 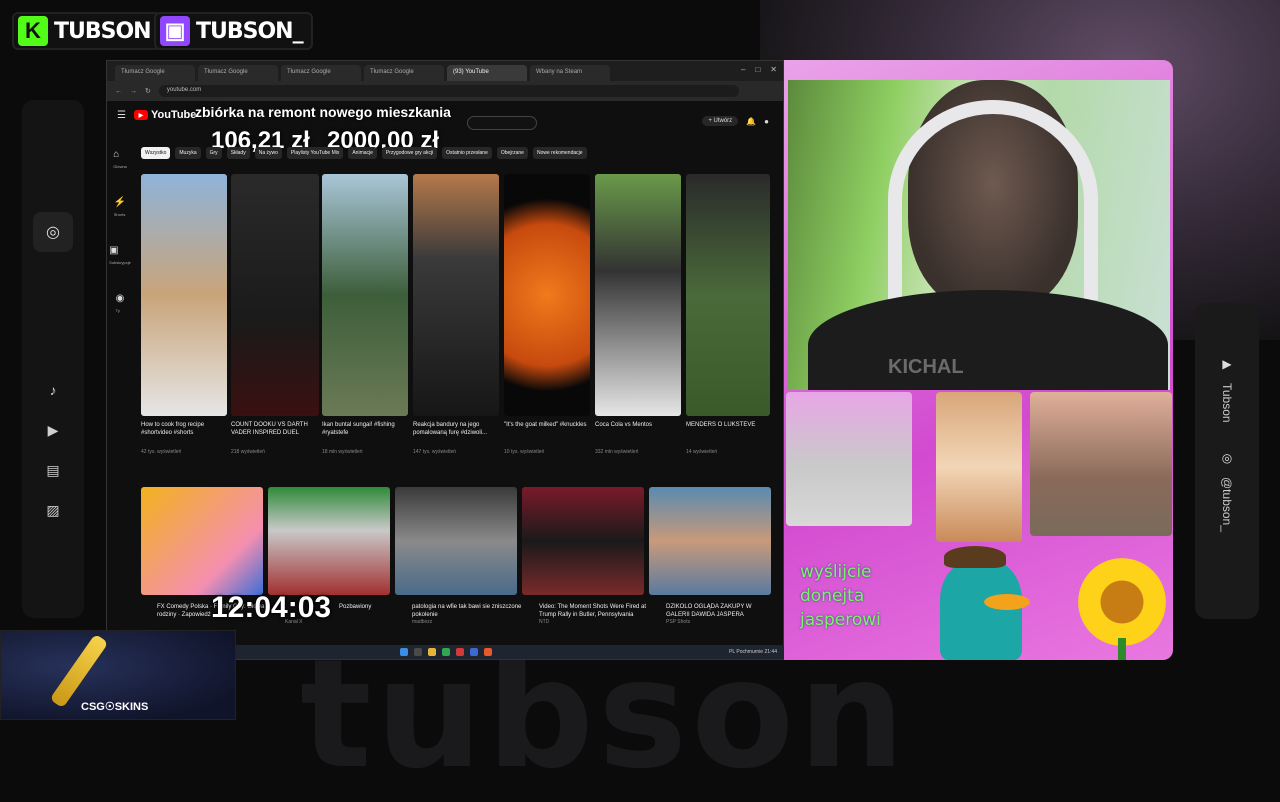 What do you see at coordinates (432, 652) in the screenshot?
I see `folder-icon` at bounding box center [432, 652].